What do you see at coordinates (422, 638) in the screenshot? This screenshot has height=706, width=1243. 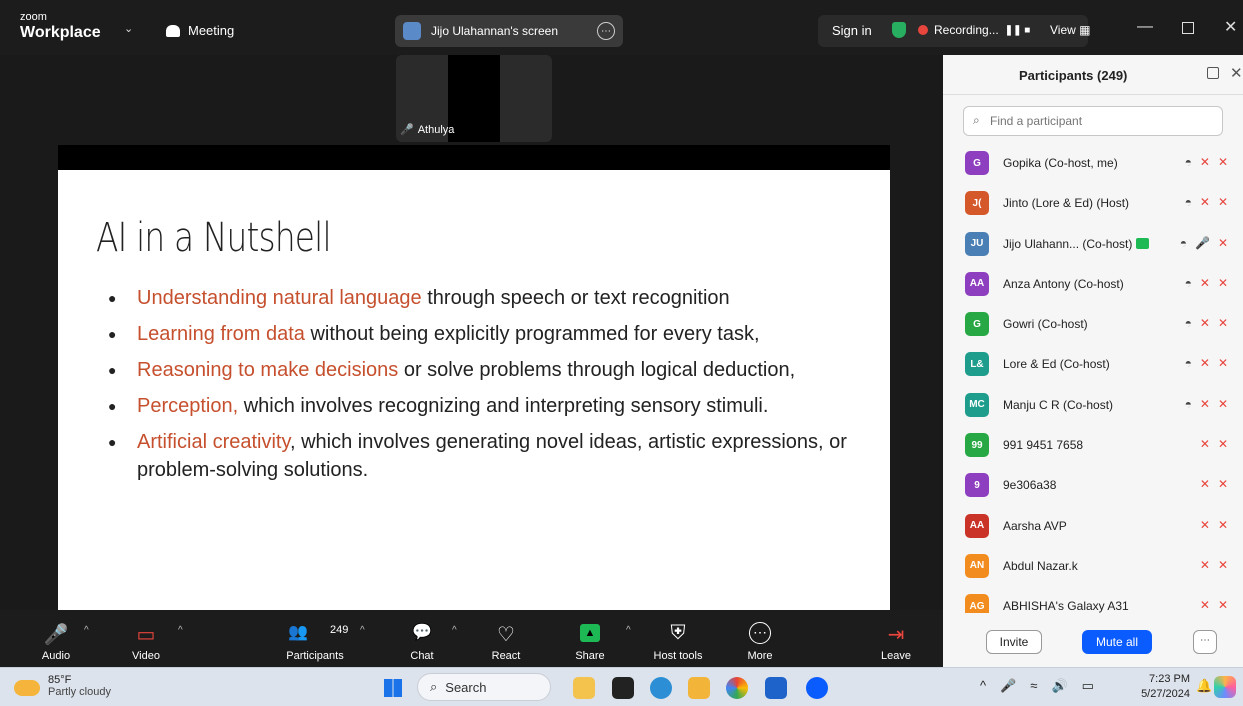 I see `chat-button: 💬 Chat` at bounding box center [422, 638].